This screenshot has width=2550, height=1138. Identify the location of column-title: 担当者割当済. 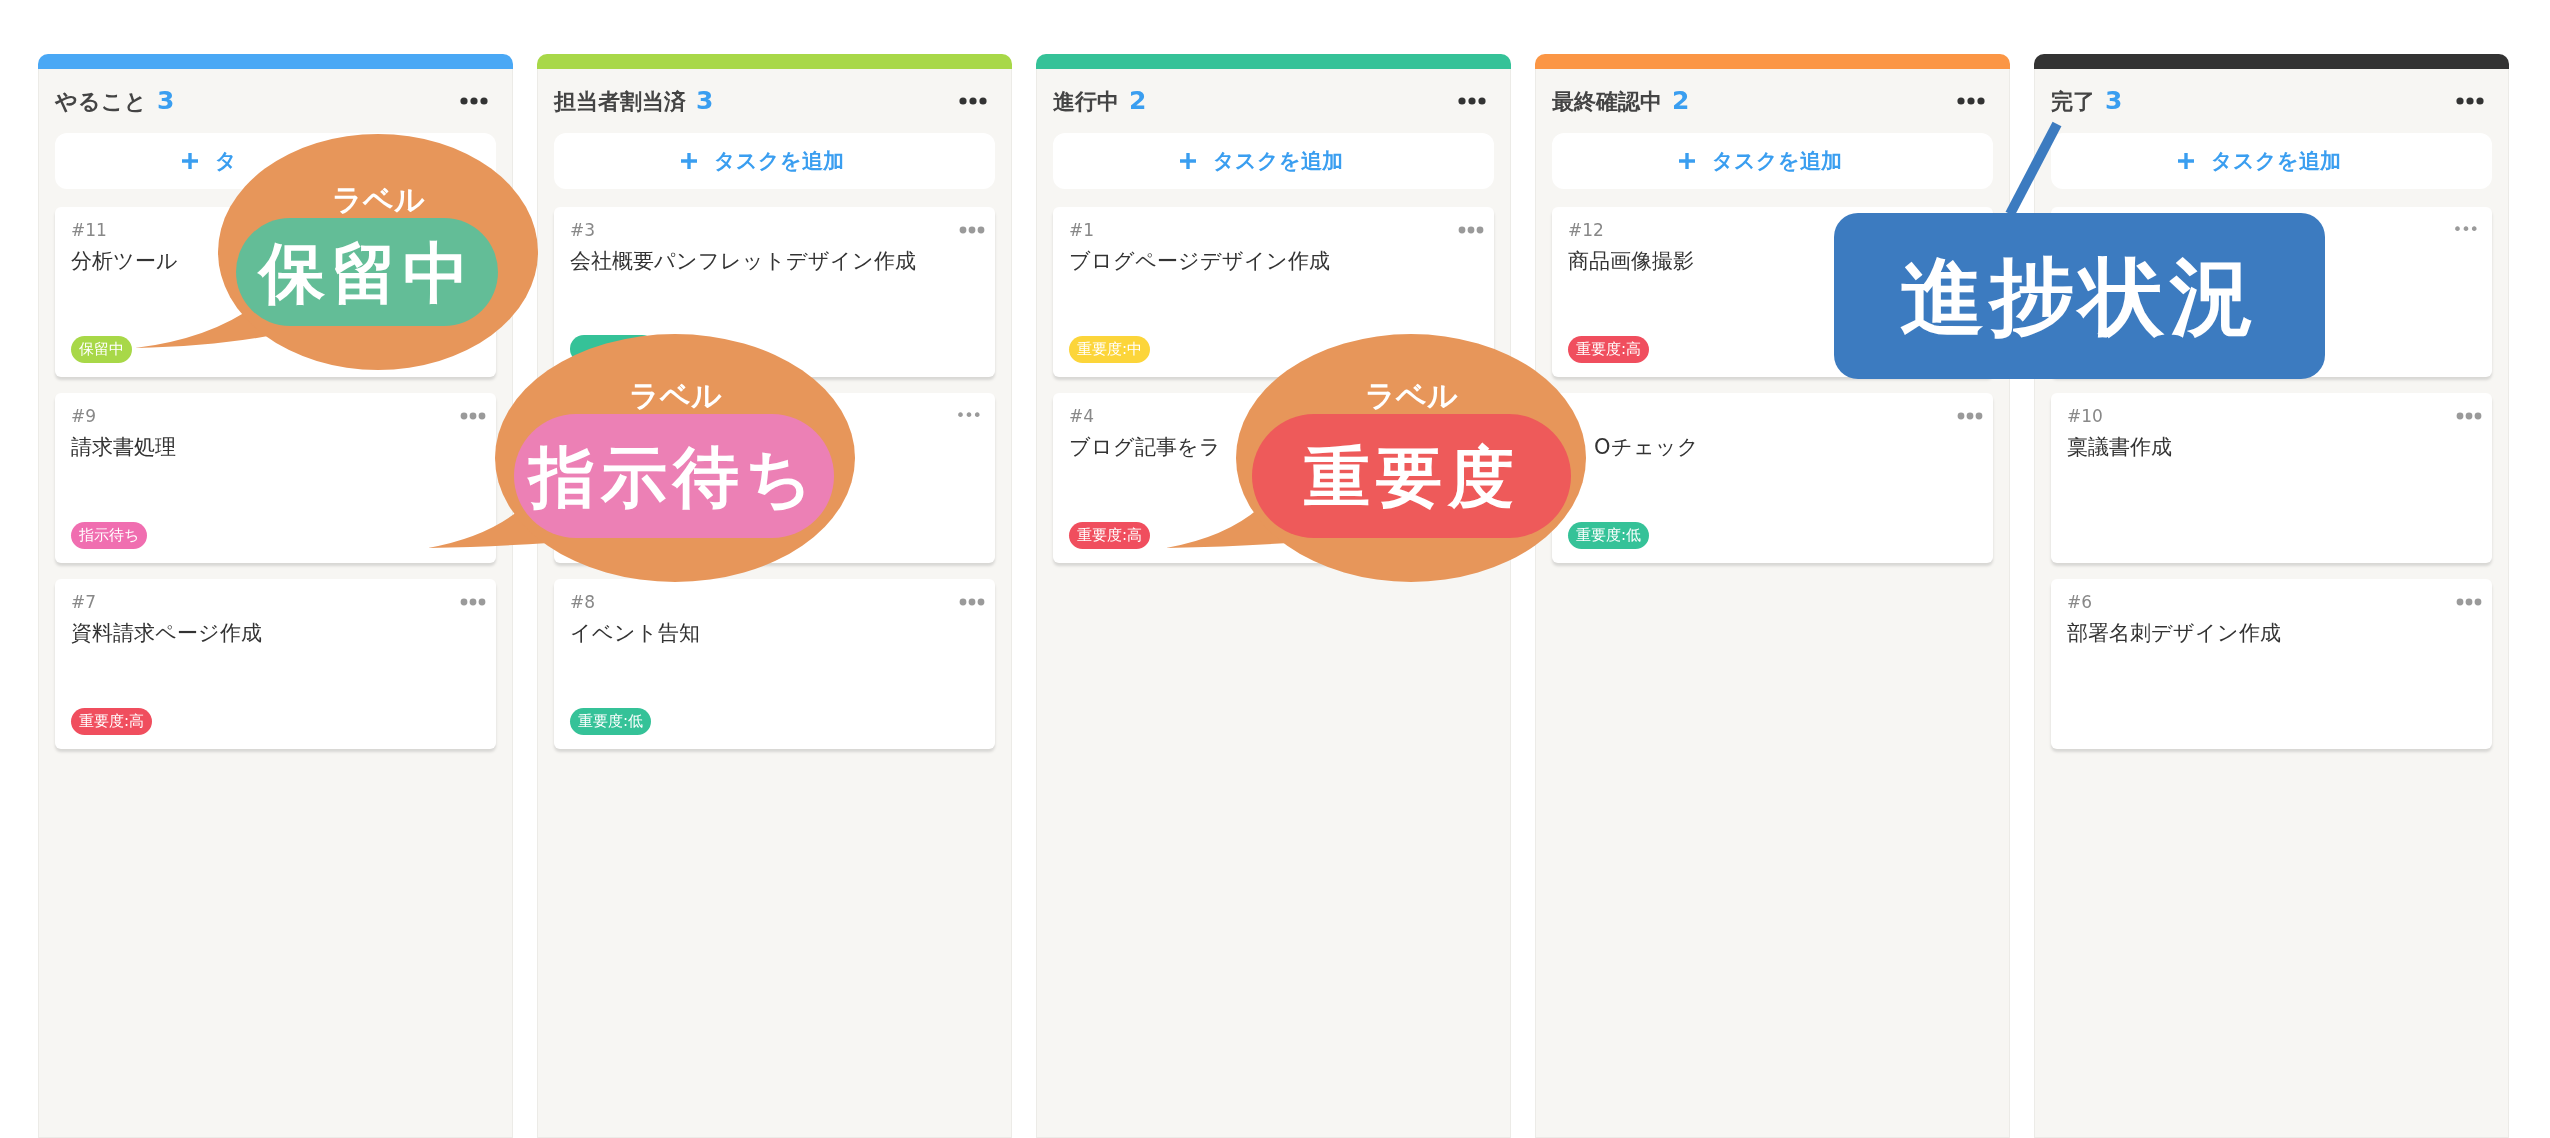
(620, 101).